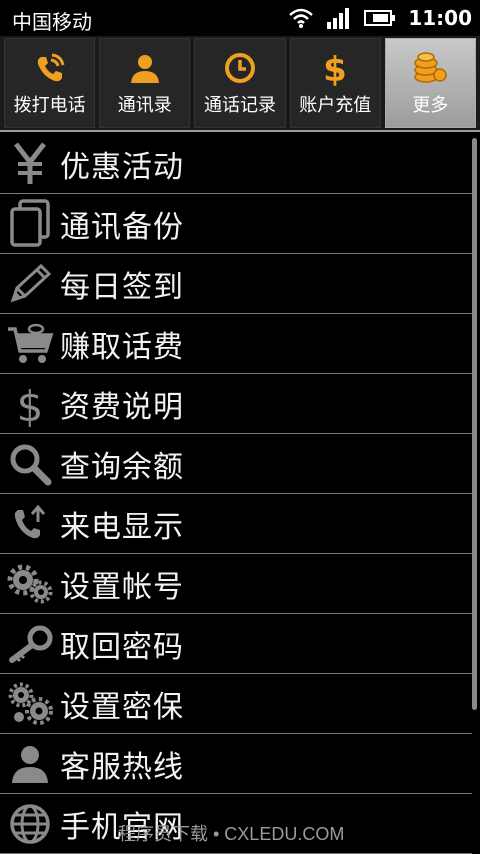  What do you see at coordinates (236, 644) in the screenshot?
I see `menu-item-recover-password: 取回密码` at bounding box center [236, 644].